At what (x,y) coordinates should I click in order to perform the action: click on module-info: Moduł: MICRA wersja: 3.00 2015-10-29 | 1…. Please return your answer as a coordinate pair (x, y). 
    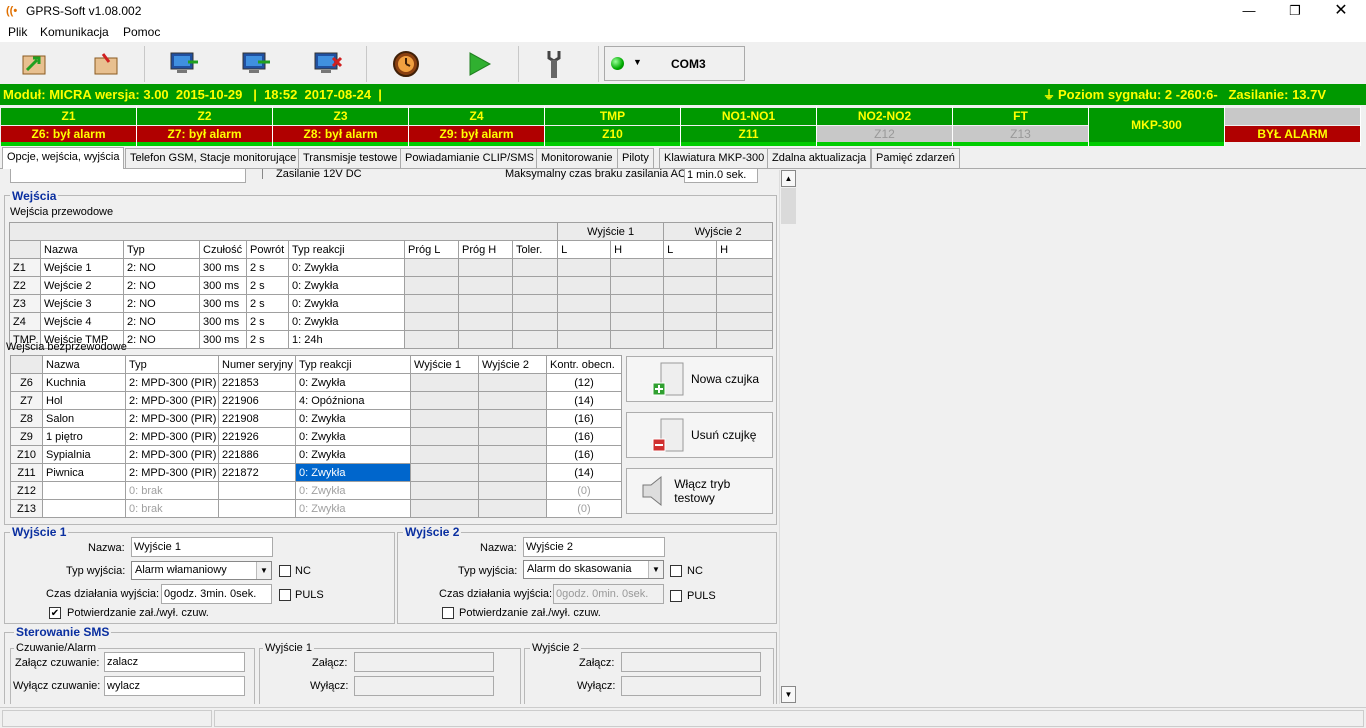
    Looking at the image, I should click on (192, 94).